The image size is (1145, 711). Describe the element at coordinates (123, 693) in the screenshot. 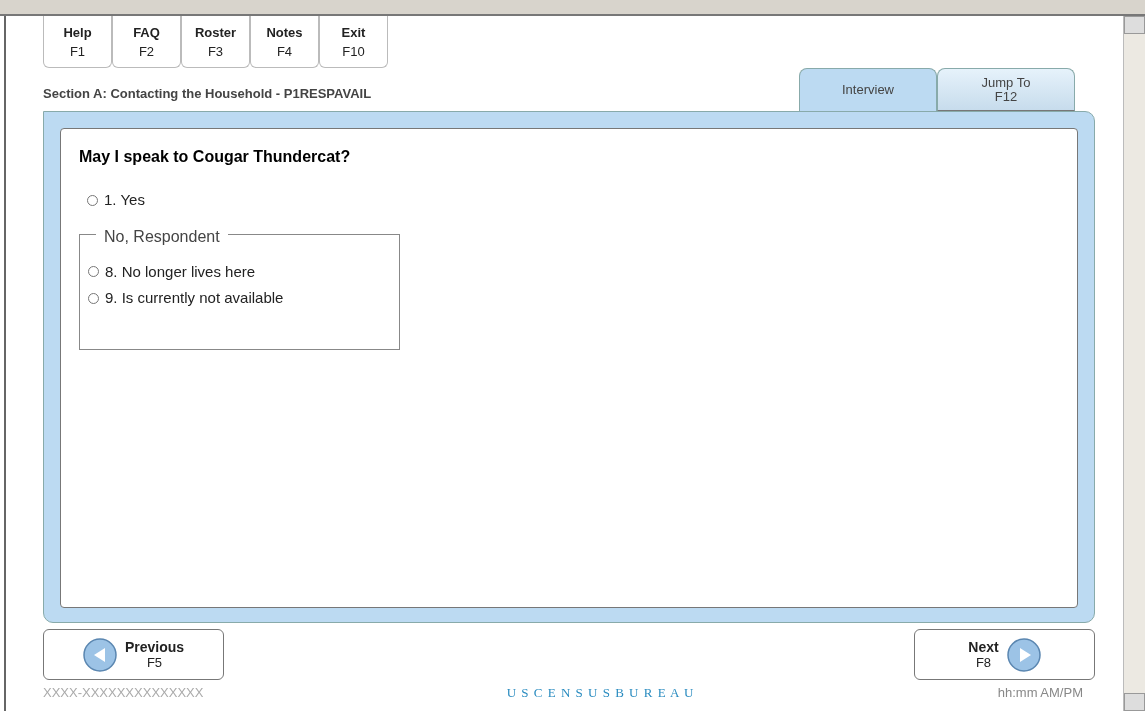

I see `case-id: XXXX-XXXXXXXXXXXXXX` at that location.